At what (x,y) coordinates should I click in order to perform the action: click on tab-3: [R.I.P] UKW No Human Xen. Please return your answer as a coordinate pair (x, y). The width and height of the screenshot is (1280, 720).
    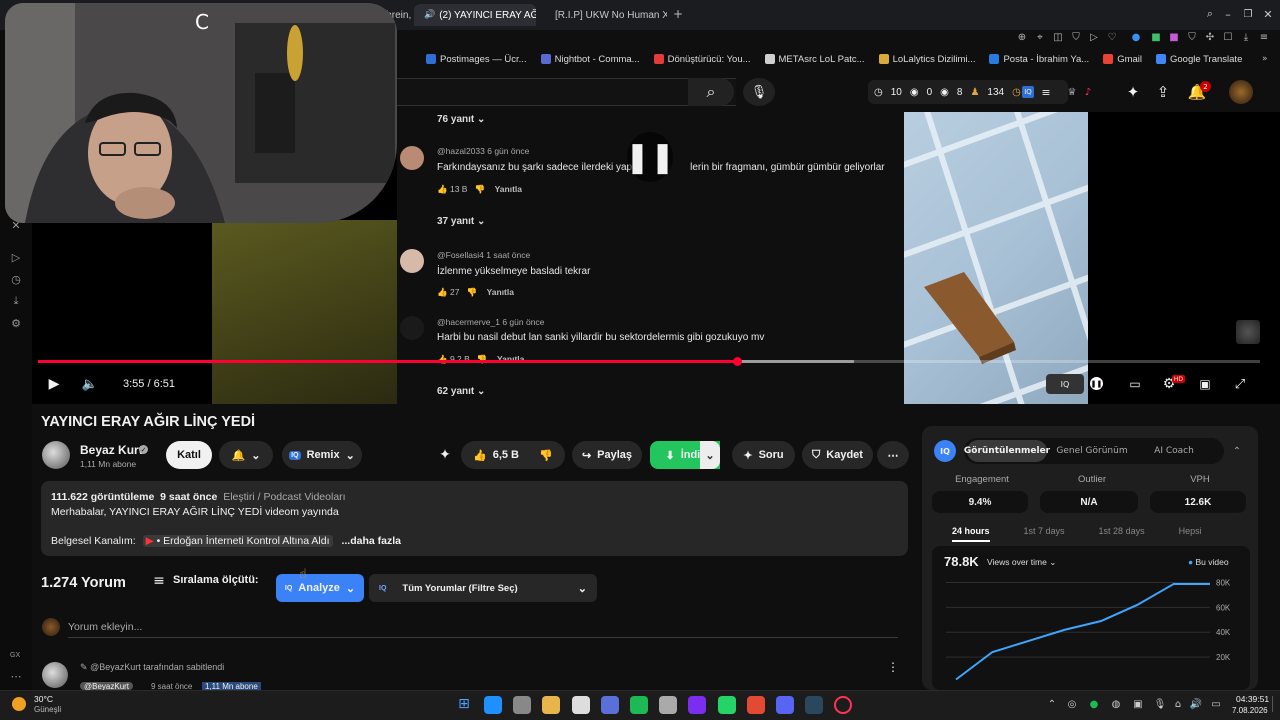
    Looking at the image, I should click on (606, 15).